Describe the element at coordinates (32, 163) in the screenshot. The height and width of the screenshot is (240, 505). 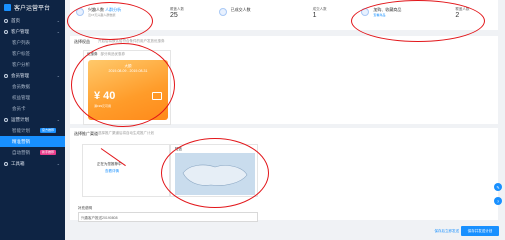
I see `sidebar-item-13: 工具箱 ⌄` at that location.